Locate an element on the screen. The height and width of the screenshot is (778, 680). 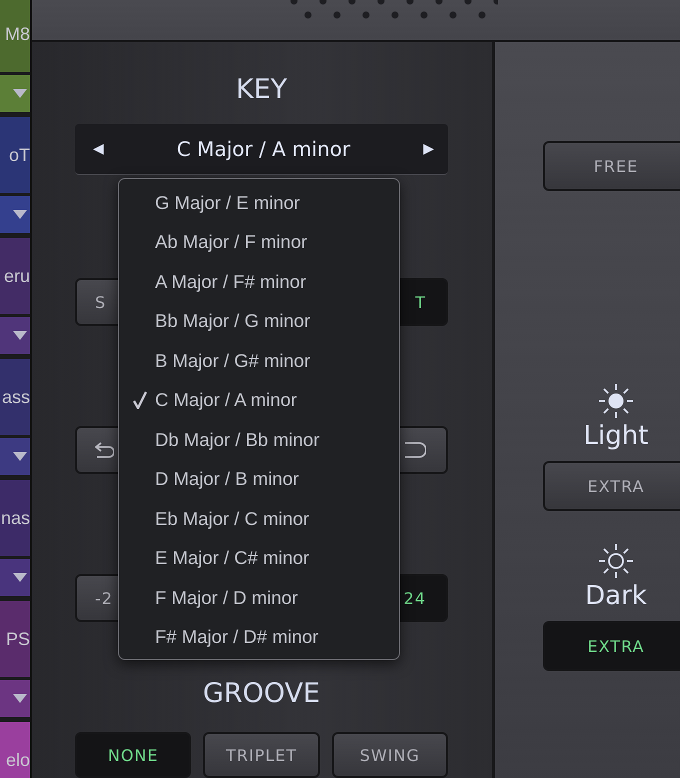
menu-item: G Major / E minor is located at coordinates (259, 202).